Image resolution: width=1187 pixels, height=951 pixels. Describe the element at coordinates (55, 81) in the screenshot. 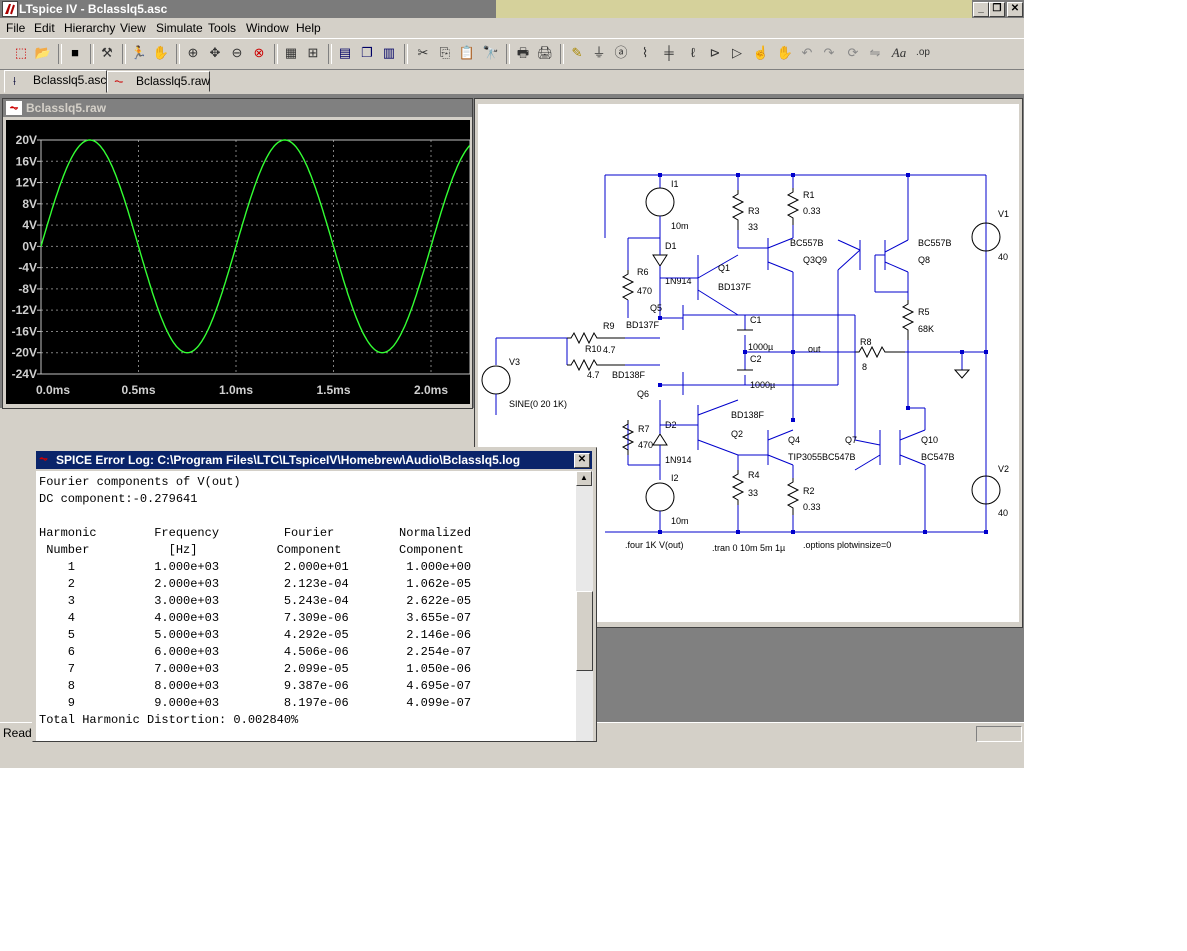

I see `tab-schematic: ⟊ Bclasslq5.asc` at that location.